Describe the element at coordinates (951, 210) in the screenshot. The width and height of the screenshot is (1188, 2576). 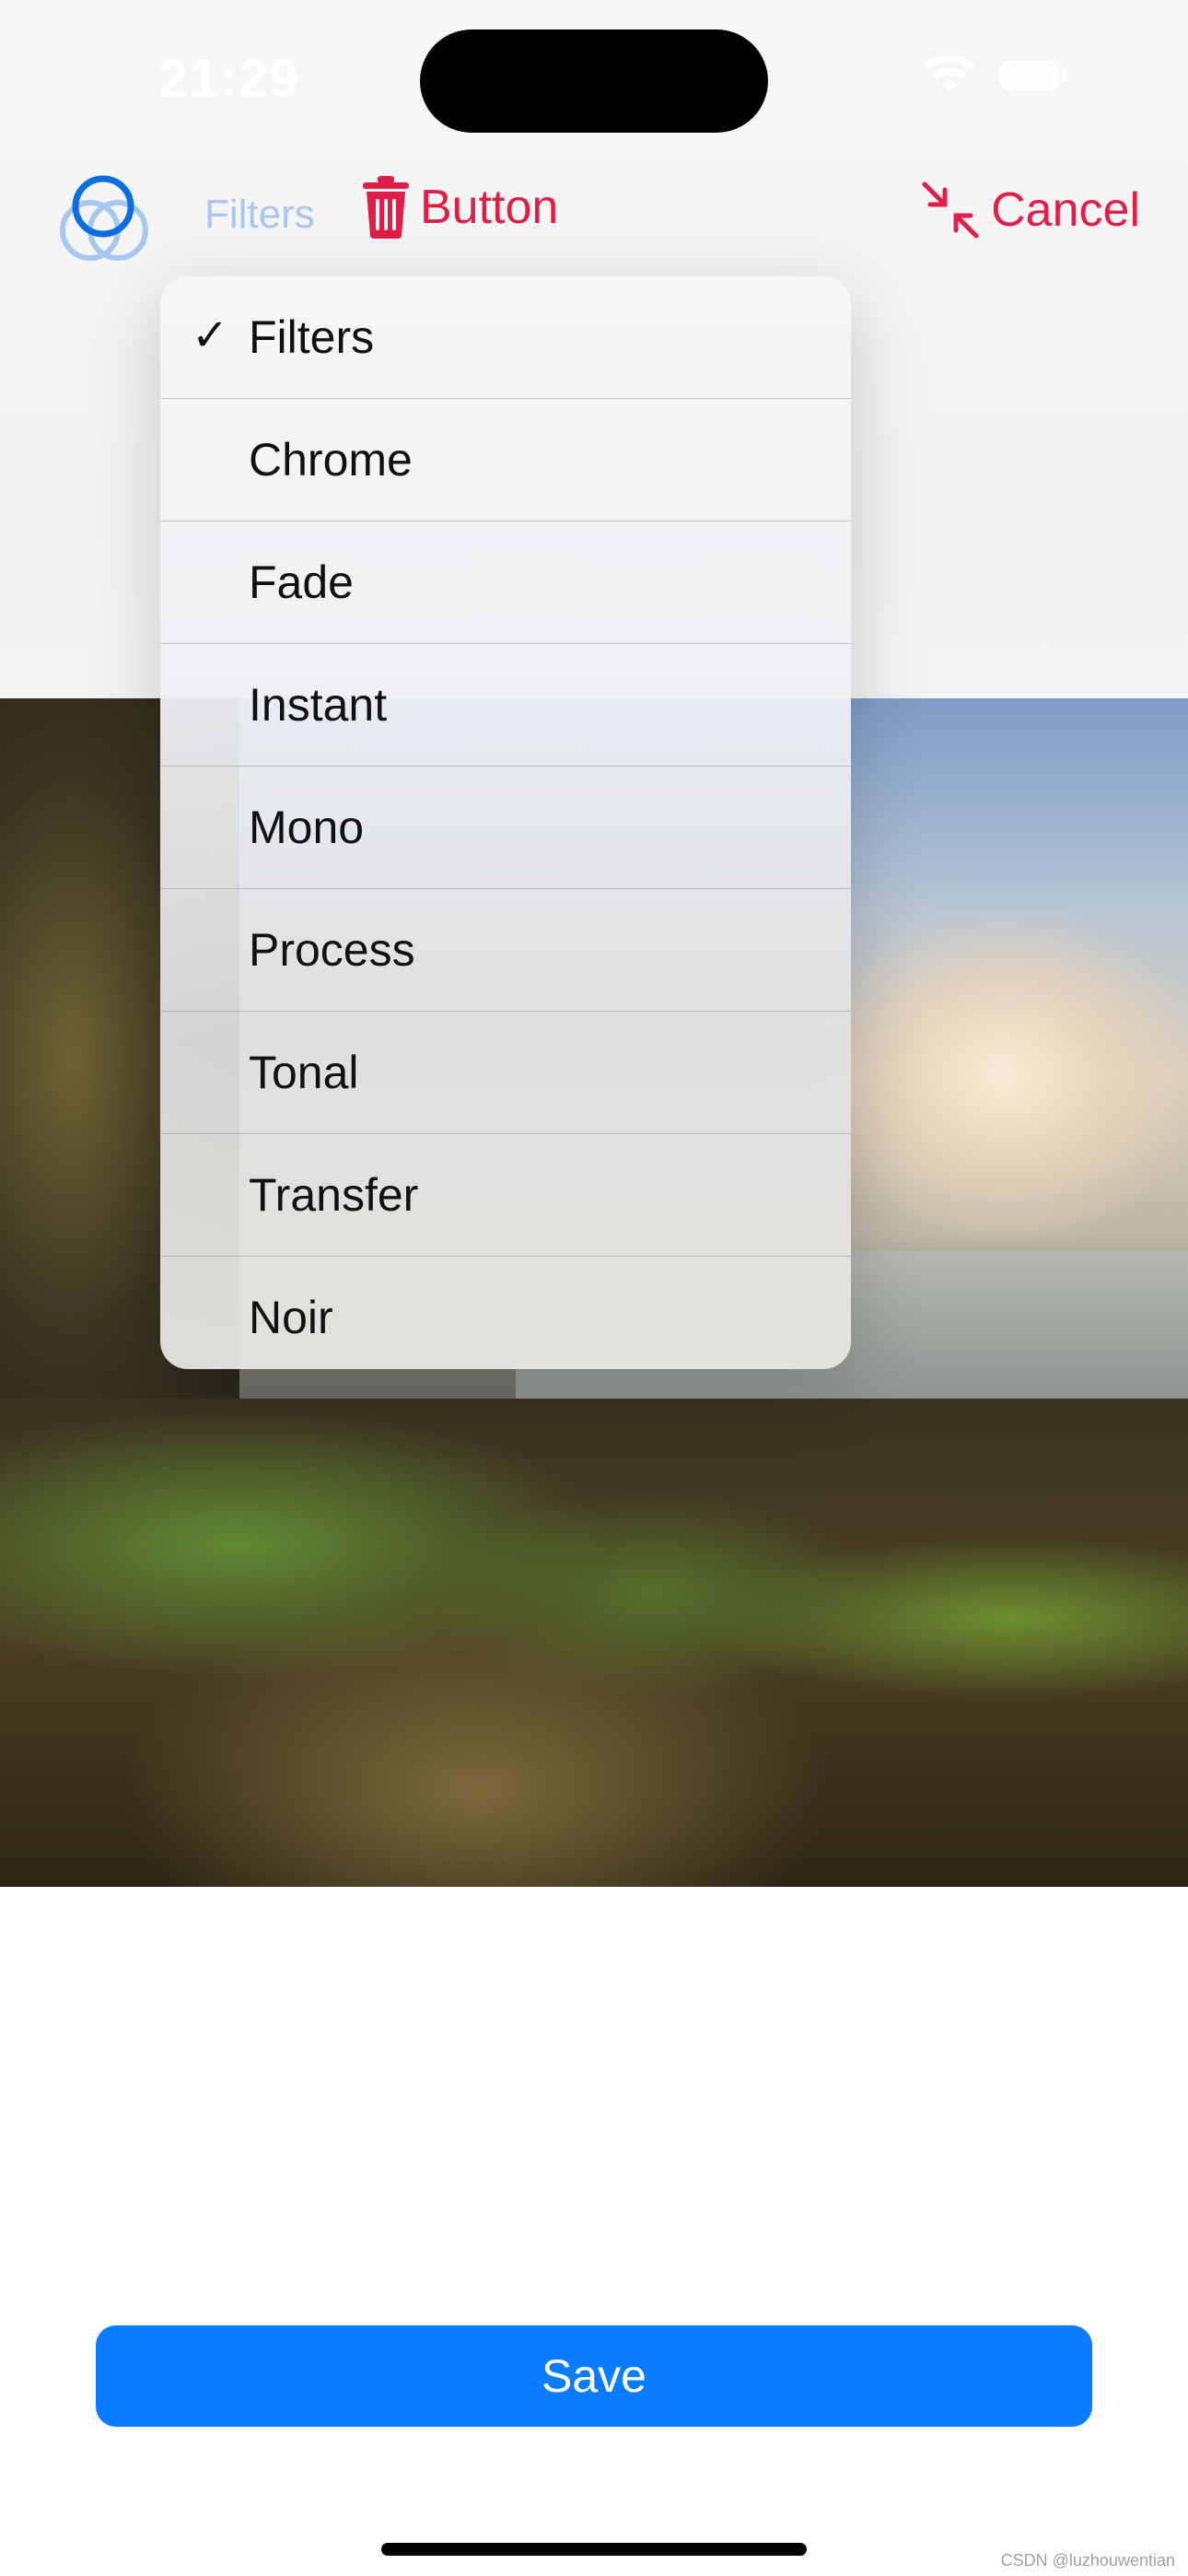
I see `collapse-arrows-icon` at that location.